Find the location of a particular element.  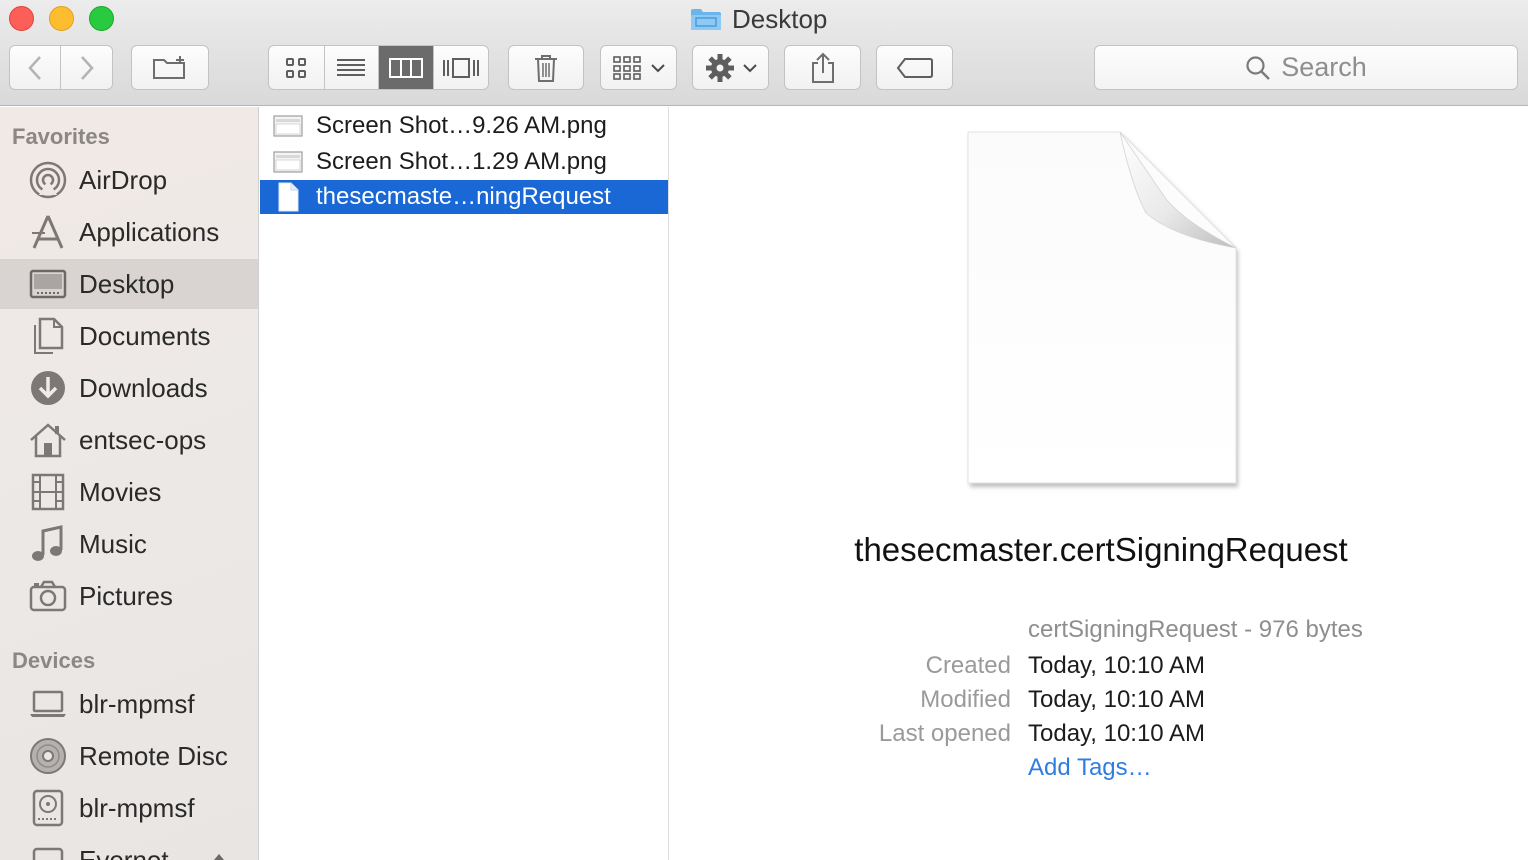

sidebar-item-blr-mpmsf-laptop: blr-mpmsf is located at coordinates (129, 704).